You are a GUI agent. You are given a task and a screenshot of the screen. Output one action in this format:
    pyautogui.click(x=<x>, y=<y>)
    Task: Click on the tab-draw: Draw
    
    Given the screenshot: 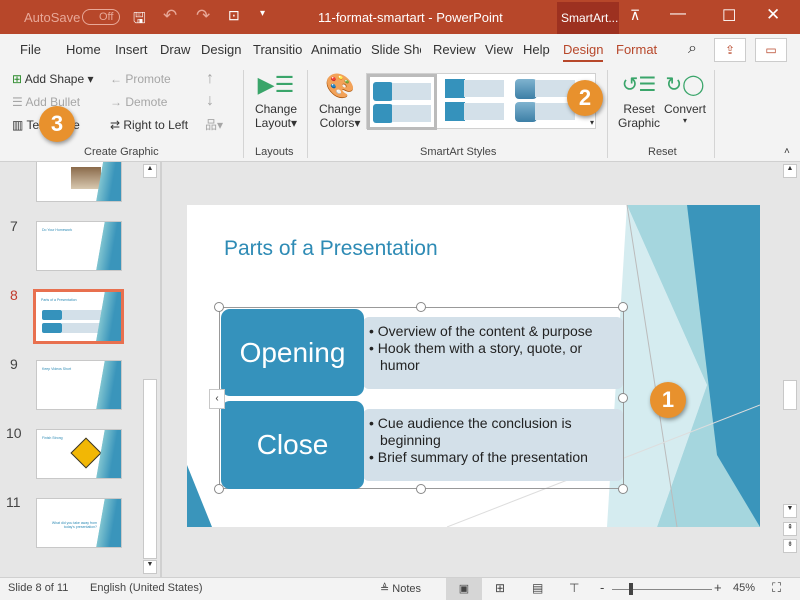 What is the action you would take?
    pyautogui.click(x=175, y=49)
    